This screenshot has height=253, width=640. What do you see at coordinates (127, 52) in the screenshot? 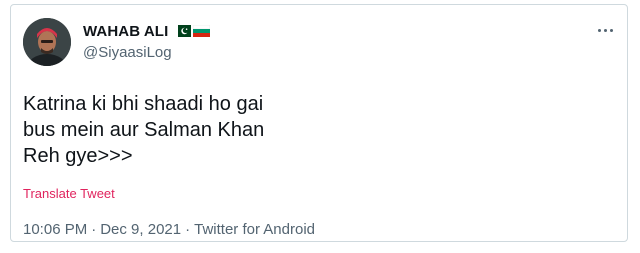
I see `author-handle: @SiyaasiLog` at bounding box center [127, 52].